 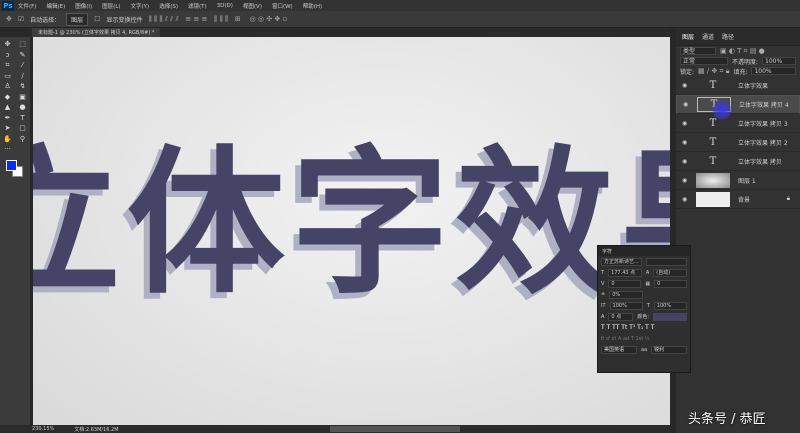 What do you see at coordinates (738, 123) in the screenshot?
I see `layer-row: ◉ T 立体字效果 拷贝 3` at bounding box center [738, 123].